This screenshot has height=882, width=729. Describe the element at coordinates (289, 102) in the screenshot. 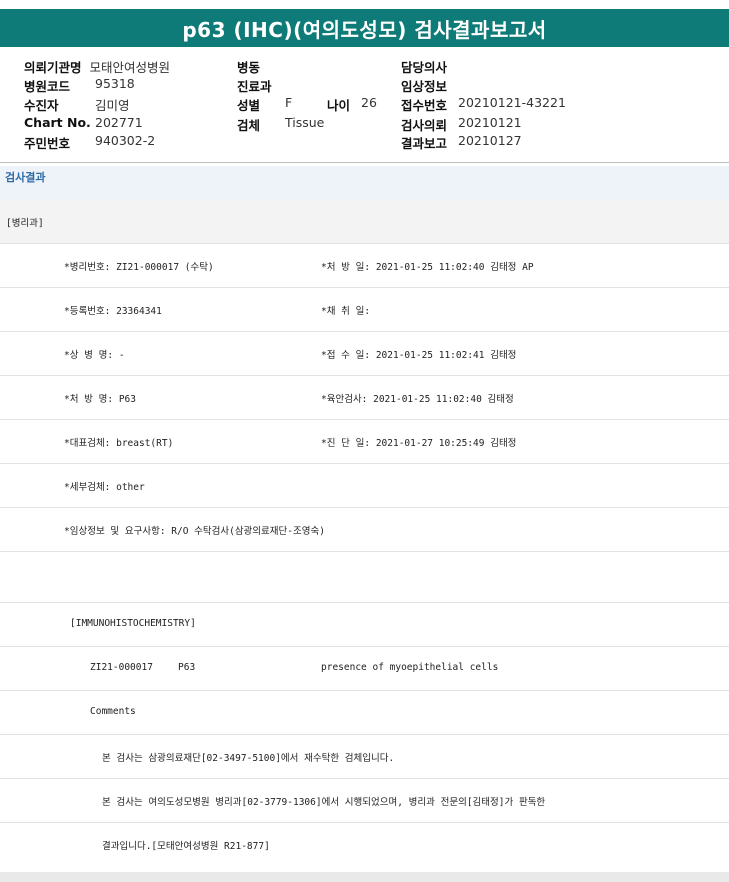

I see `sex-value: F` at that location.